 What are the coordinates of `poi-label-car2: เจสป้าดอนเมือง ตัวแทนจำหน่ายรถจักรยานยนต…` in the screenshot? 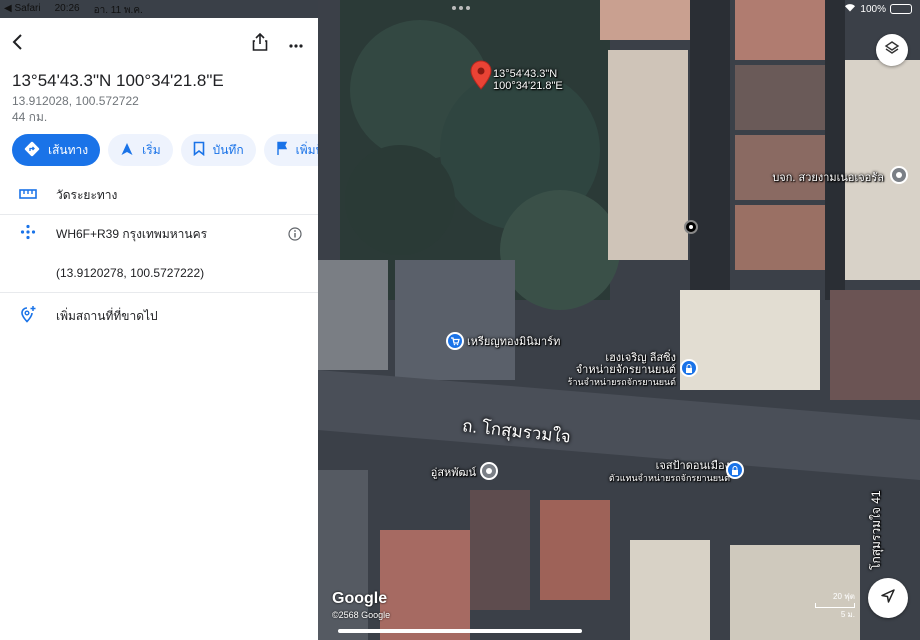 It's located at (669, 472).